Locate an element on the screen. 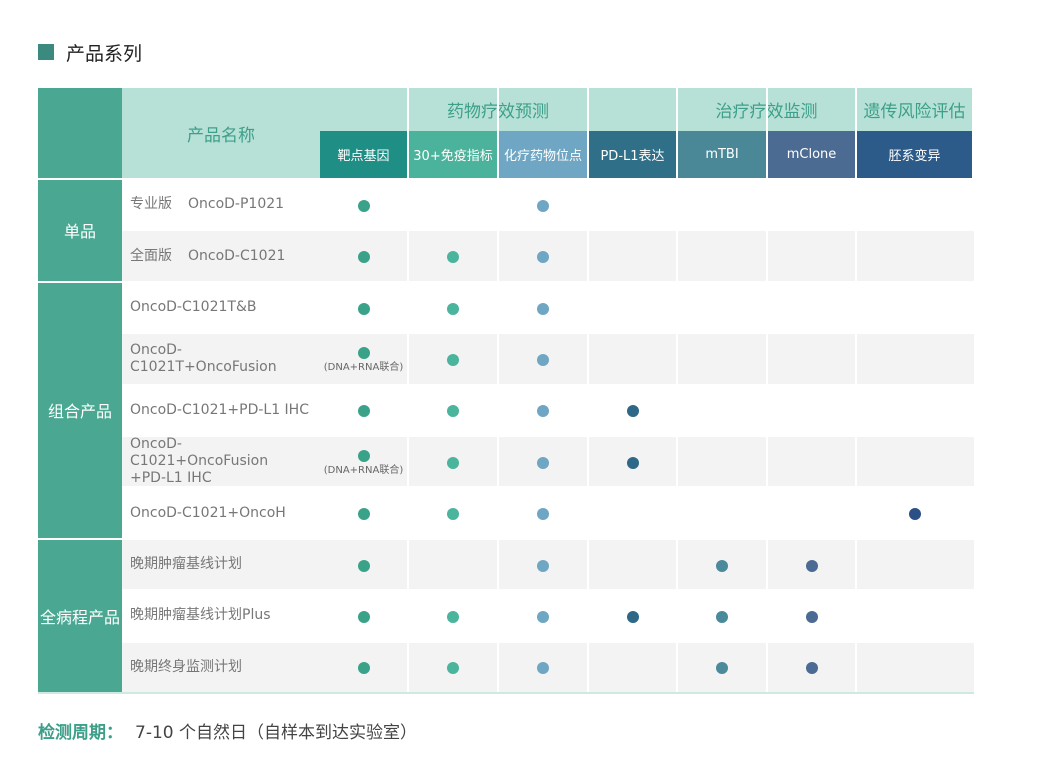 Image resolution: width=1039 pixels, height=784 pixels. product-name-cell: 晚期肿瘤基线计划 is located at coordinates (221, 564).